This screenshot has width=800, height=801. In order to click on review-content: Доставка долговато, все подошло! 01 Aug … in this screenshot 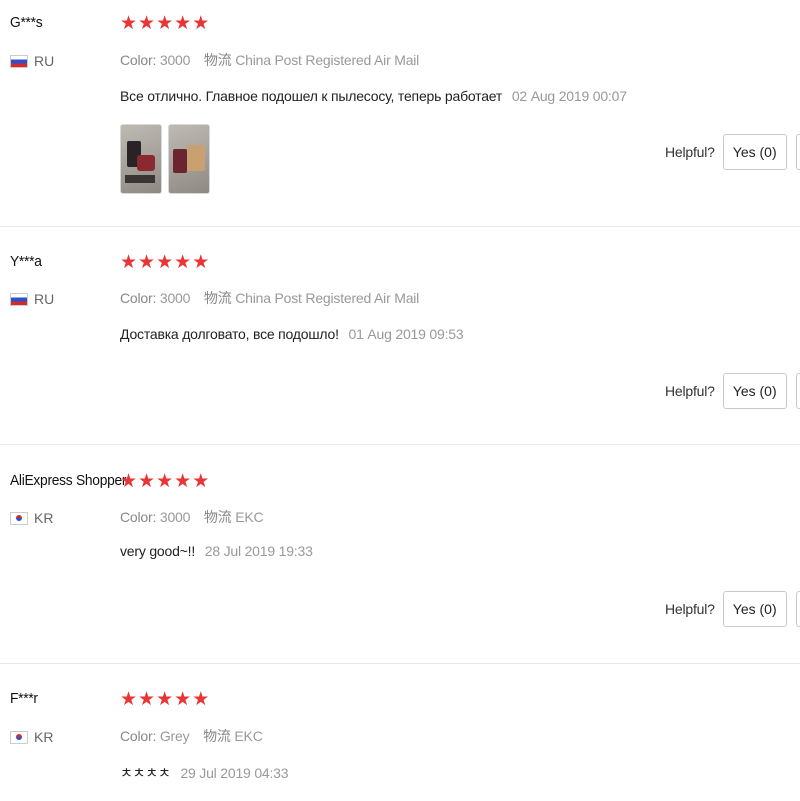, I will do `click(292, 334)`.